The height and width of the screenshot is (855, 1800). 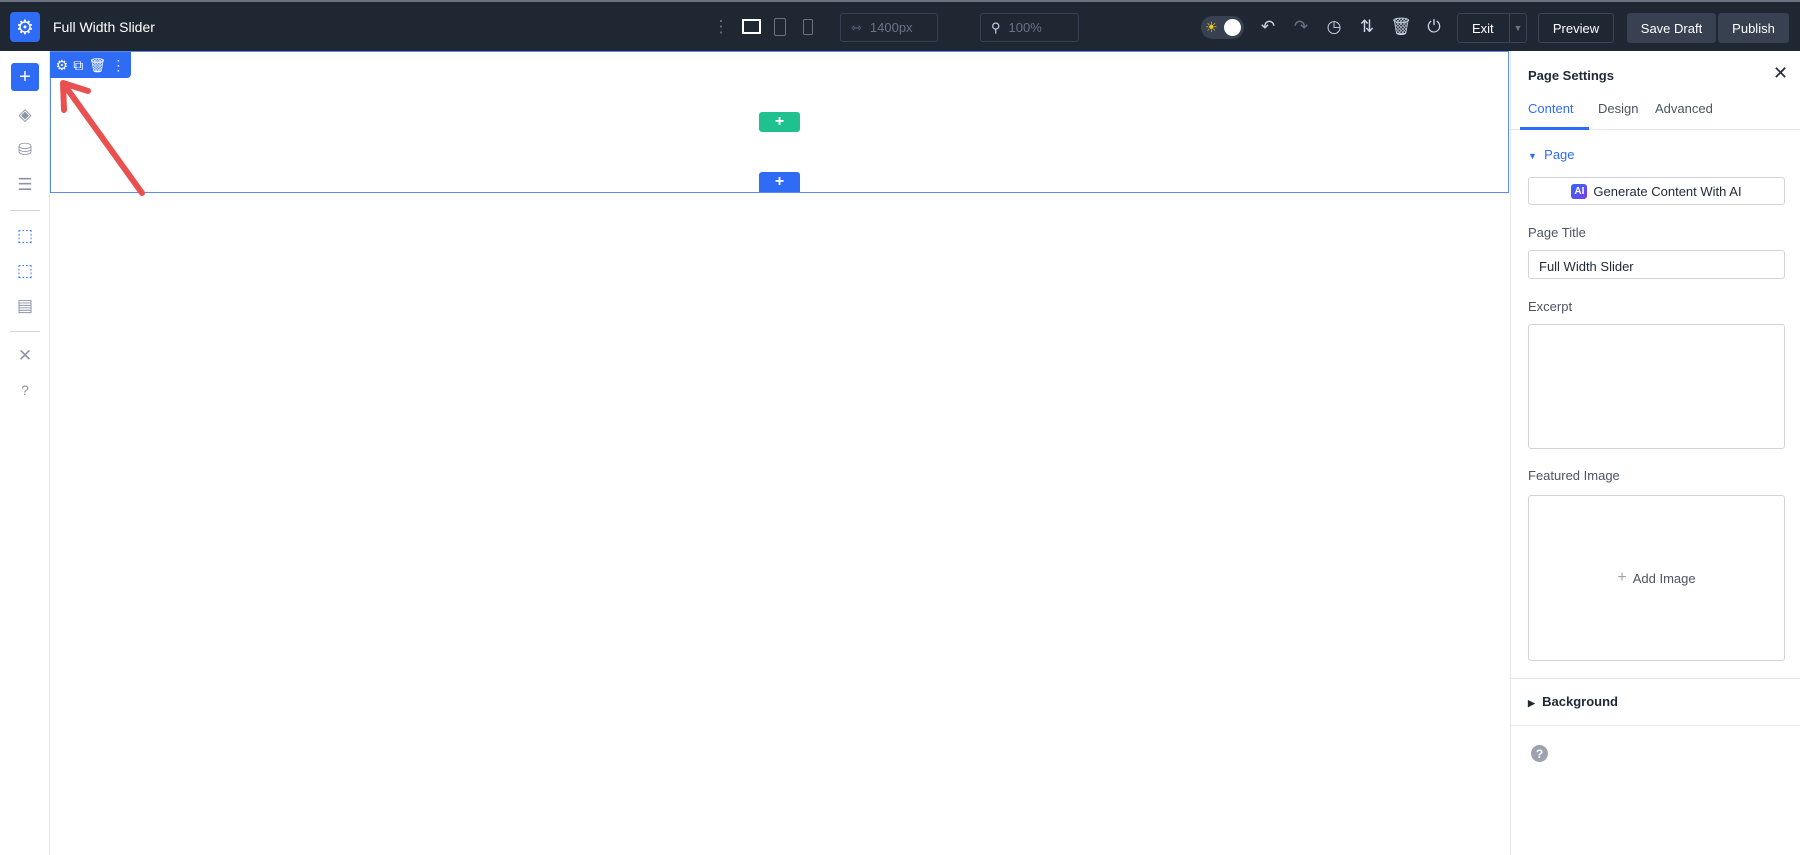 What do you see at coordinates (1551, 108) in the screenshot?
I see `tab-content: Content` at bounding box center [1551, 108].